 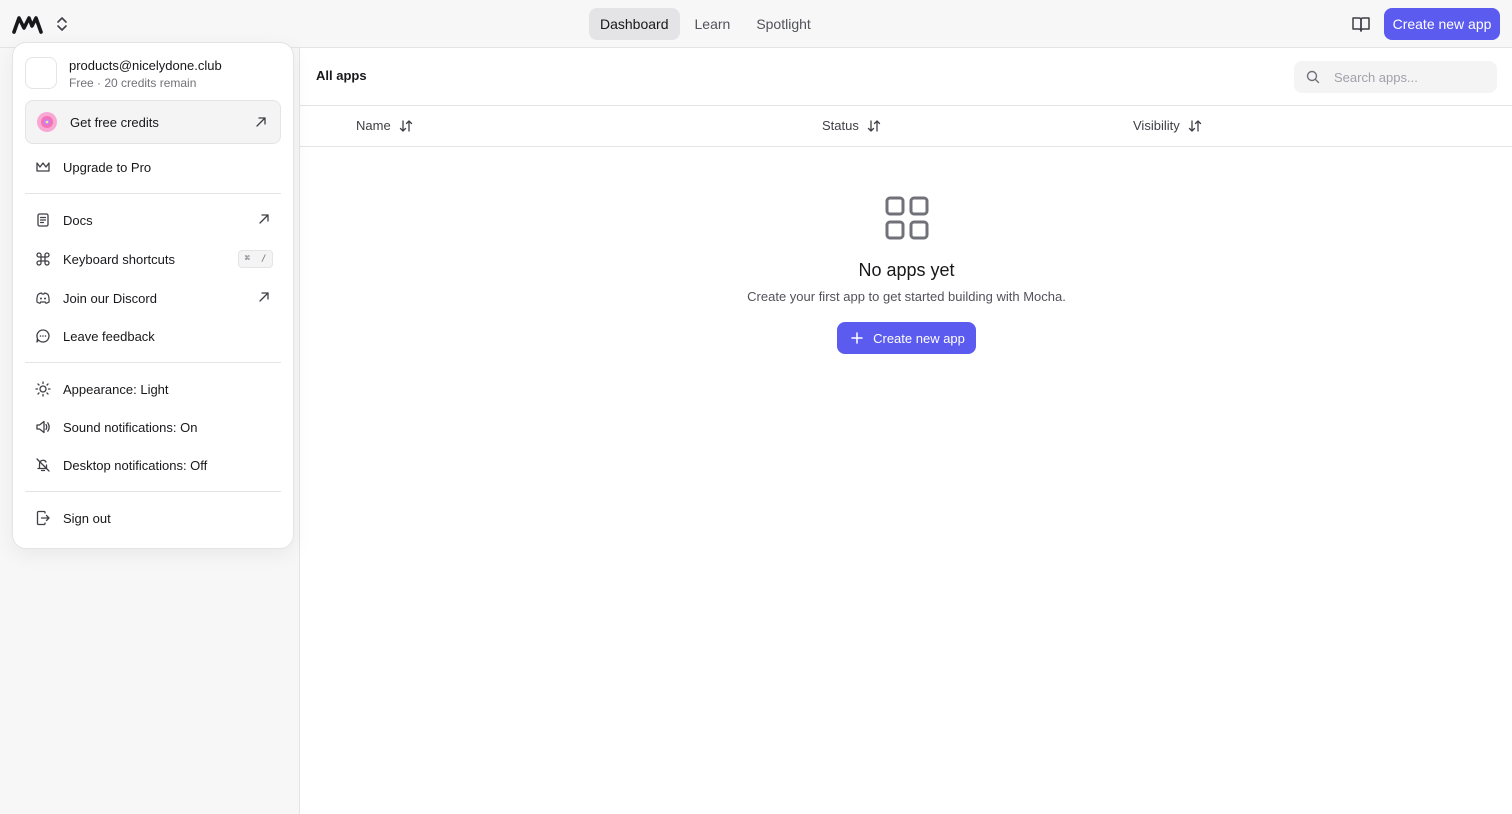 I want to click on account-plan: Free · 20 credits remain, so click(x=133, y=83).